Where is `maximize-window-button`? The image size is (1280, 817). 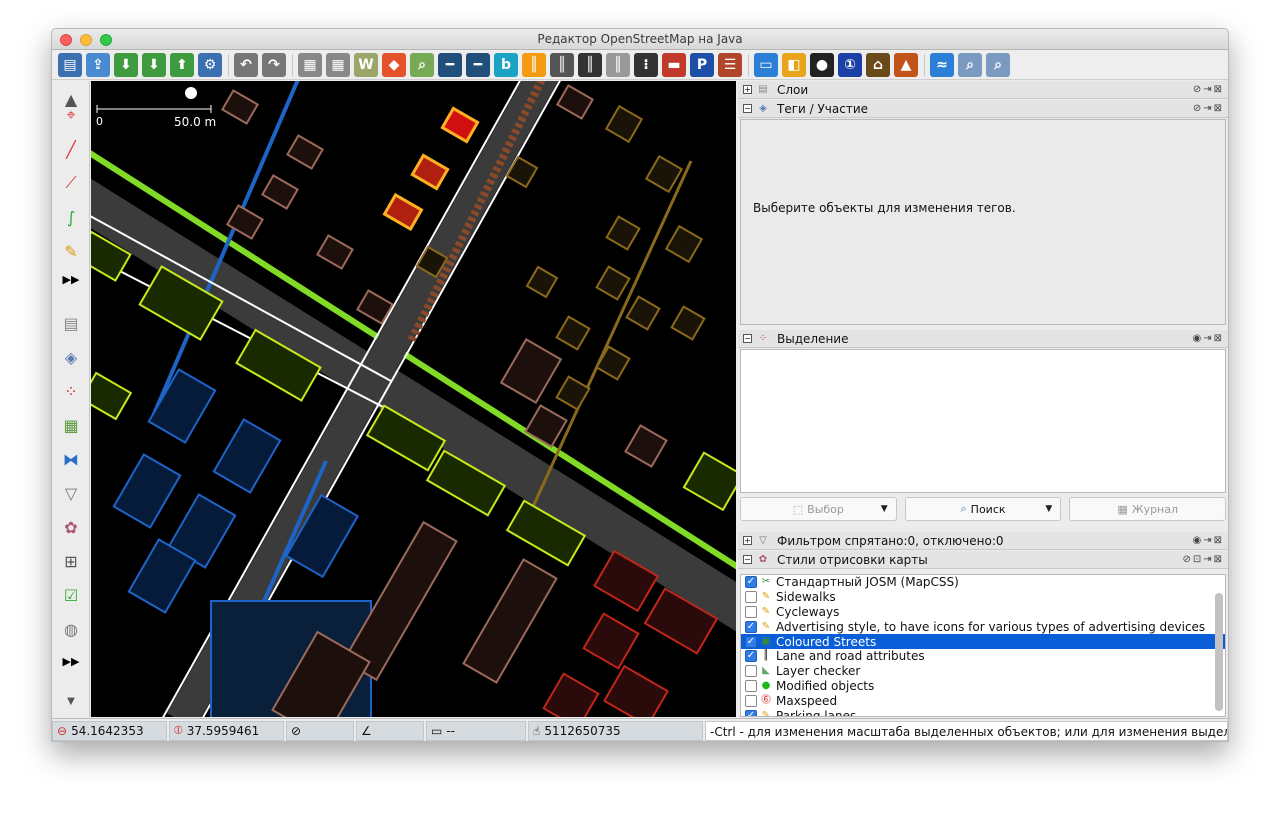 maximize-window-button is located at coordinates (106, 40).